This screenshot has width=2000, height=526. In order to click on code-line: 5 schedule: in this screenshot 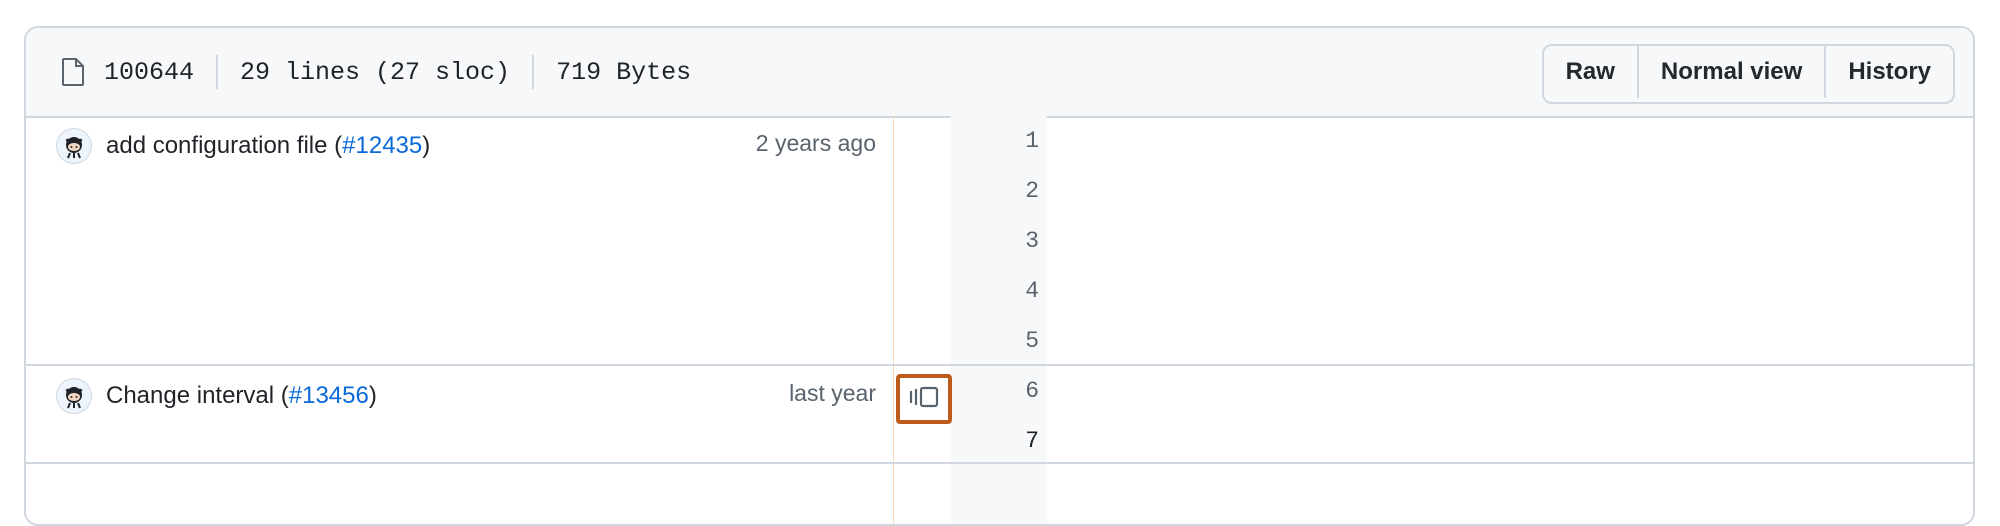, I will do `click(1462, 341)`.